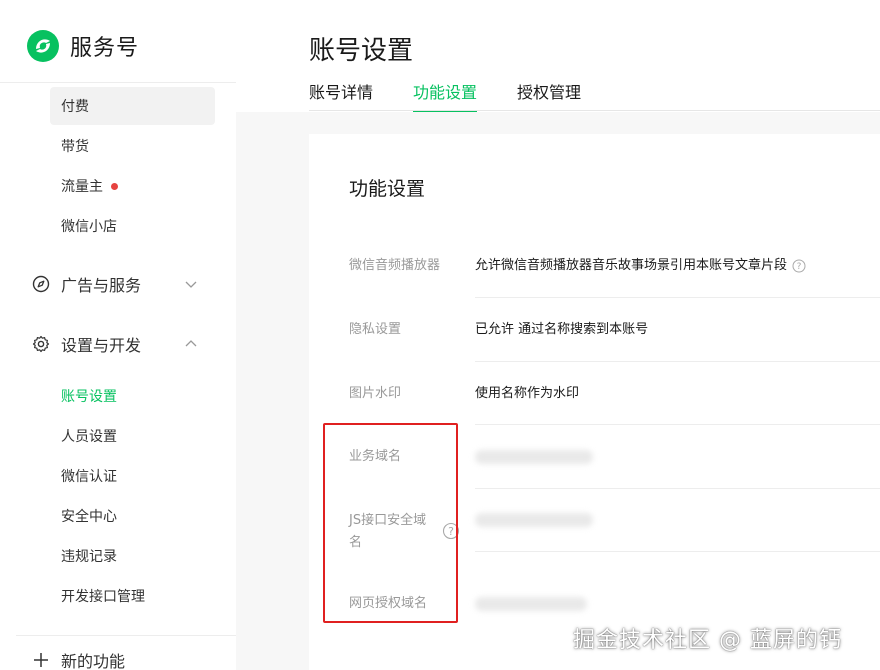  Describe the element at coordinates (549, 97) in the screenshot. I see `tab-authorization-management: 授权管理` at that location.